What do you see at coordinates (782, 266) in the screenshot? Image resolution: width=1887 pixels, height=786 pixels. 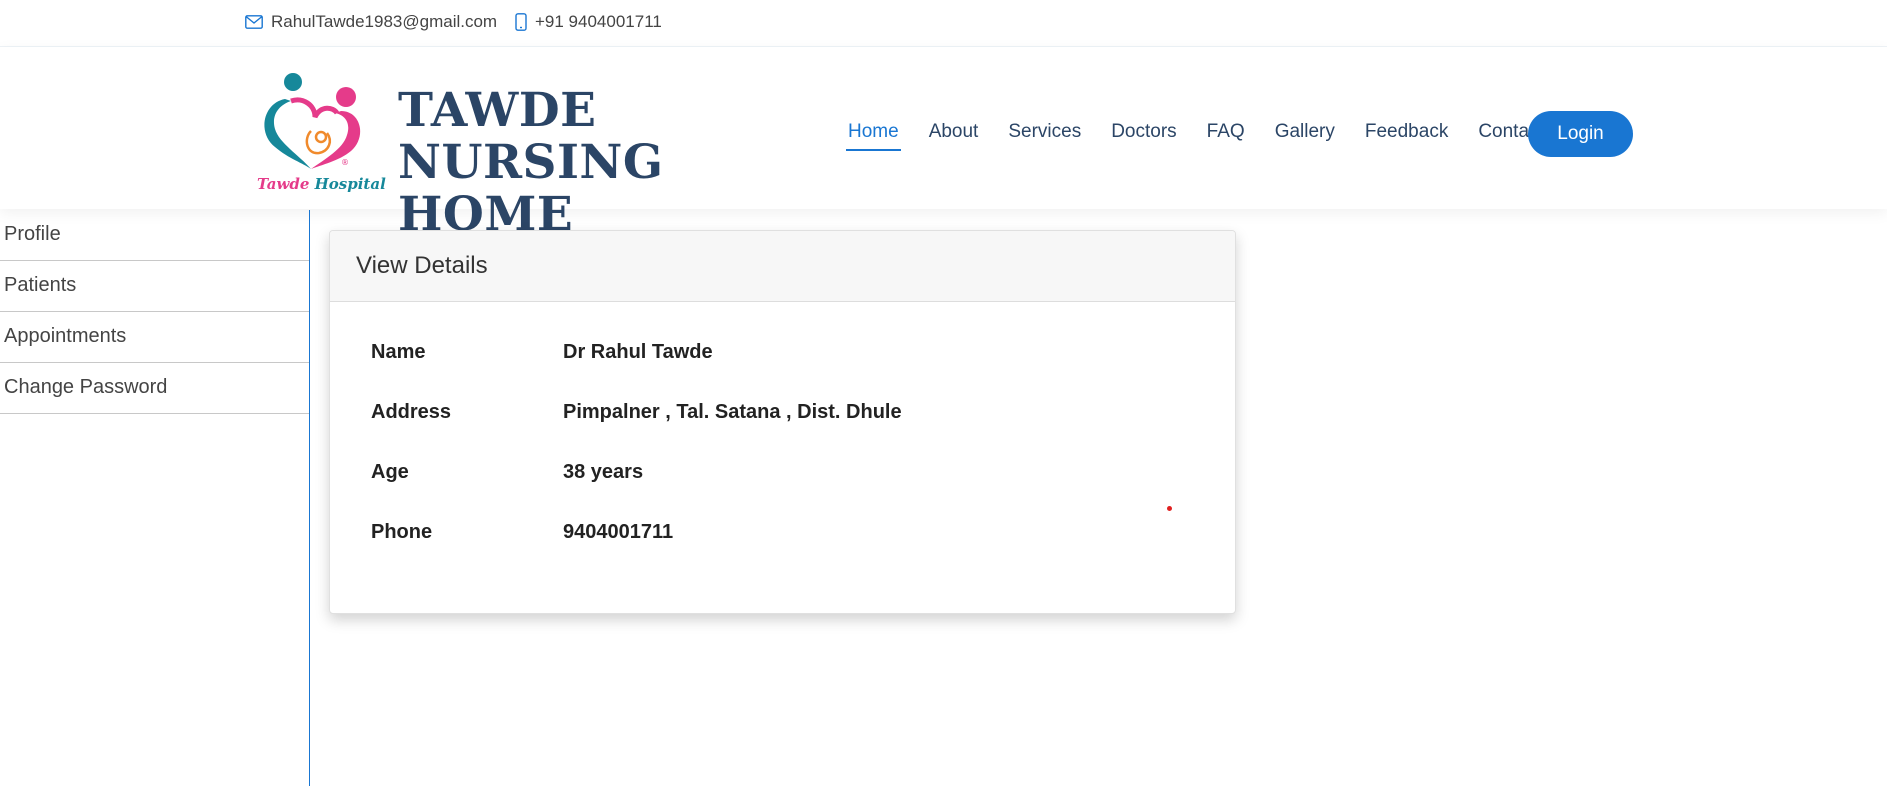 I see `card-title: View Details` at bounding box center [782, 266].